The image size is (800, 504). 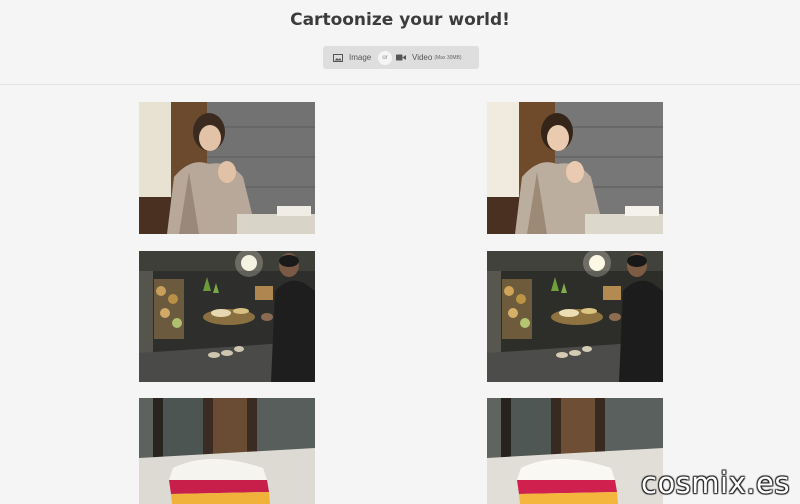 I want to click on cake-slice-photo, so click(x=227, y=451).